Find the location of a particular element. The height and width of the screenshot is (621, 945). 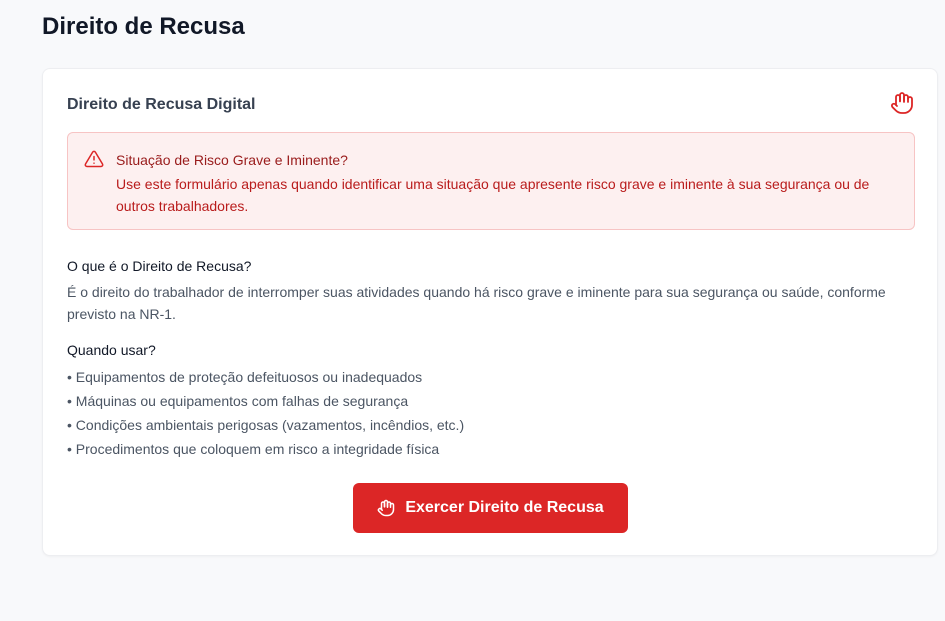

exercise-refusal-button: Exercer Direito de Recusa is located at coordinates (490, 508).